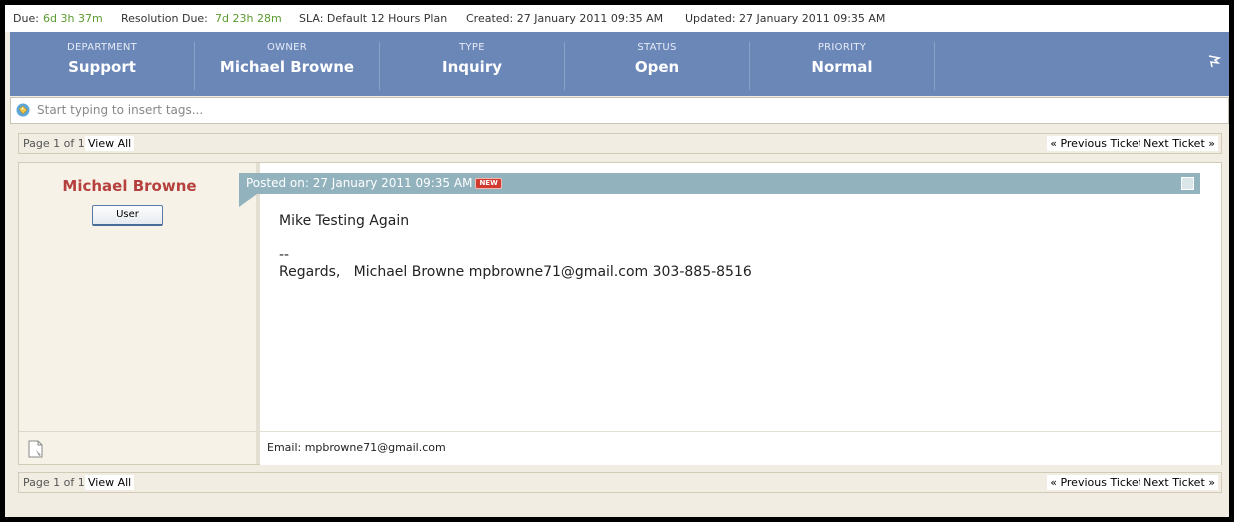  What do you see at coordinates (657, 67) in the screenshot?
I see `prop-status-value: Open` at bounding box center [657, 67].